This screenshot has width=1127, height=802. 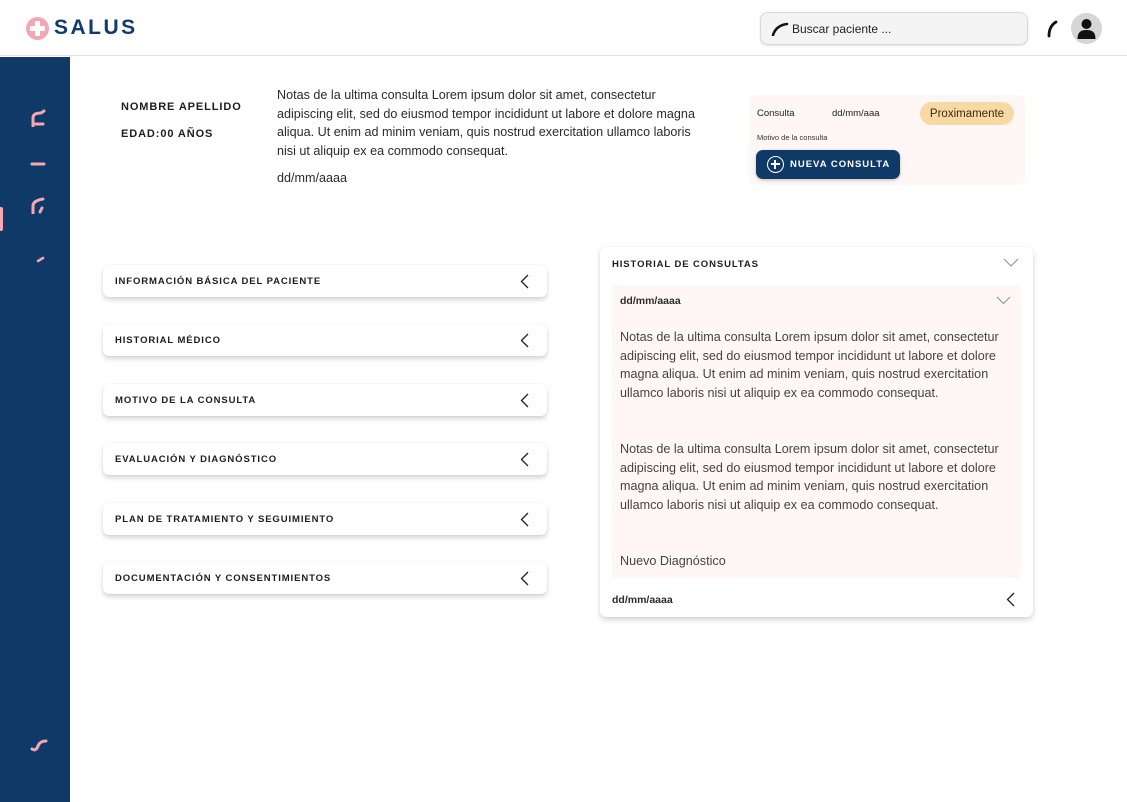 What do you see at coordinates (39, 747) in the screenshot?
I see `logout-icon` at bounding box center [39, 747].